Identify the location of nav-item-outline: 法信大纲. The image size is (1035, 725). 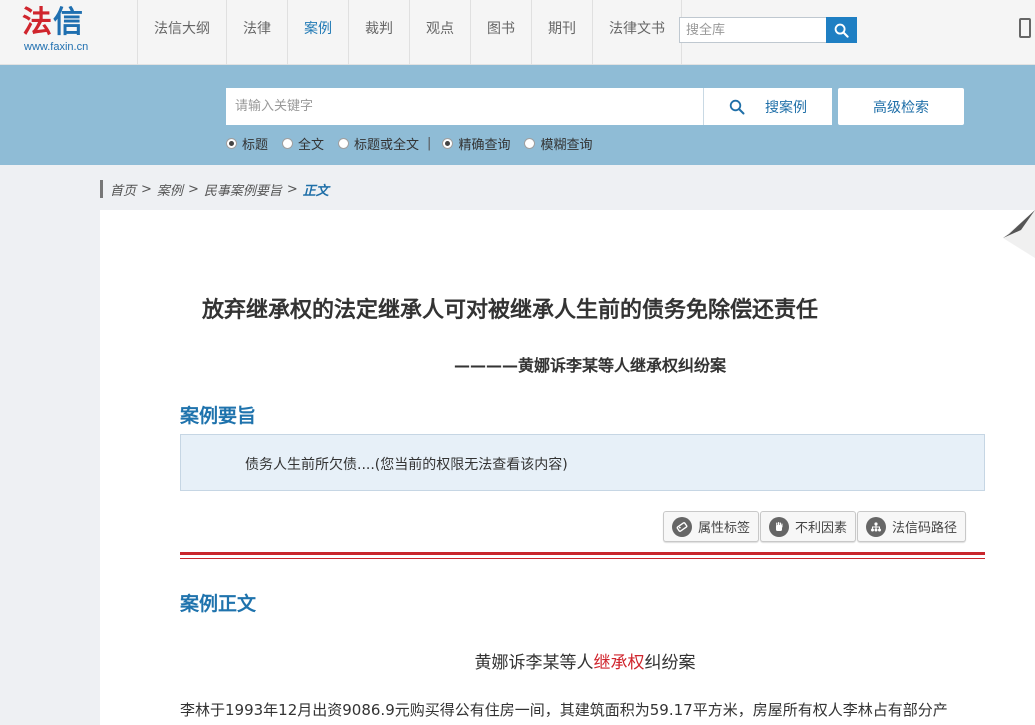
(181, 32).